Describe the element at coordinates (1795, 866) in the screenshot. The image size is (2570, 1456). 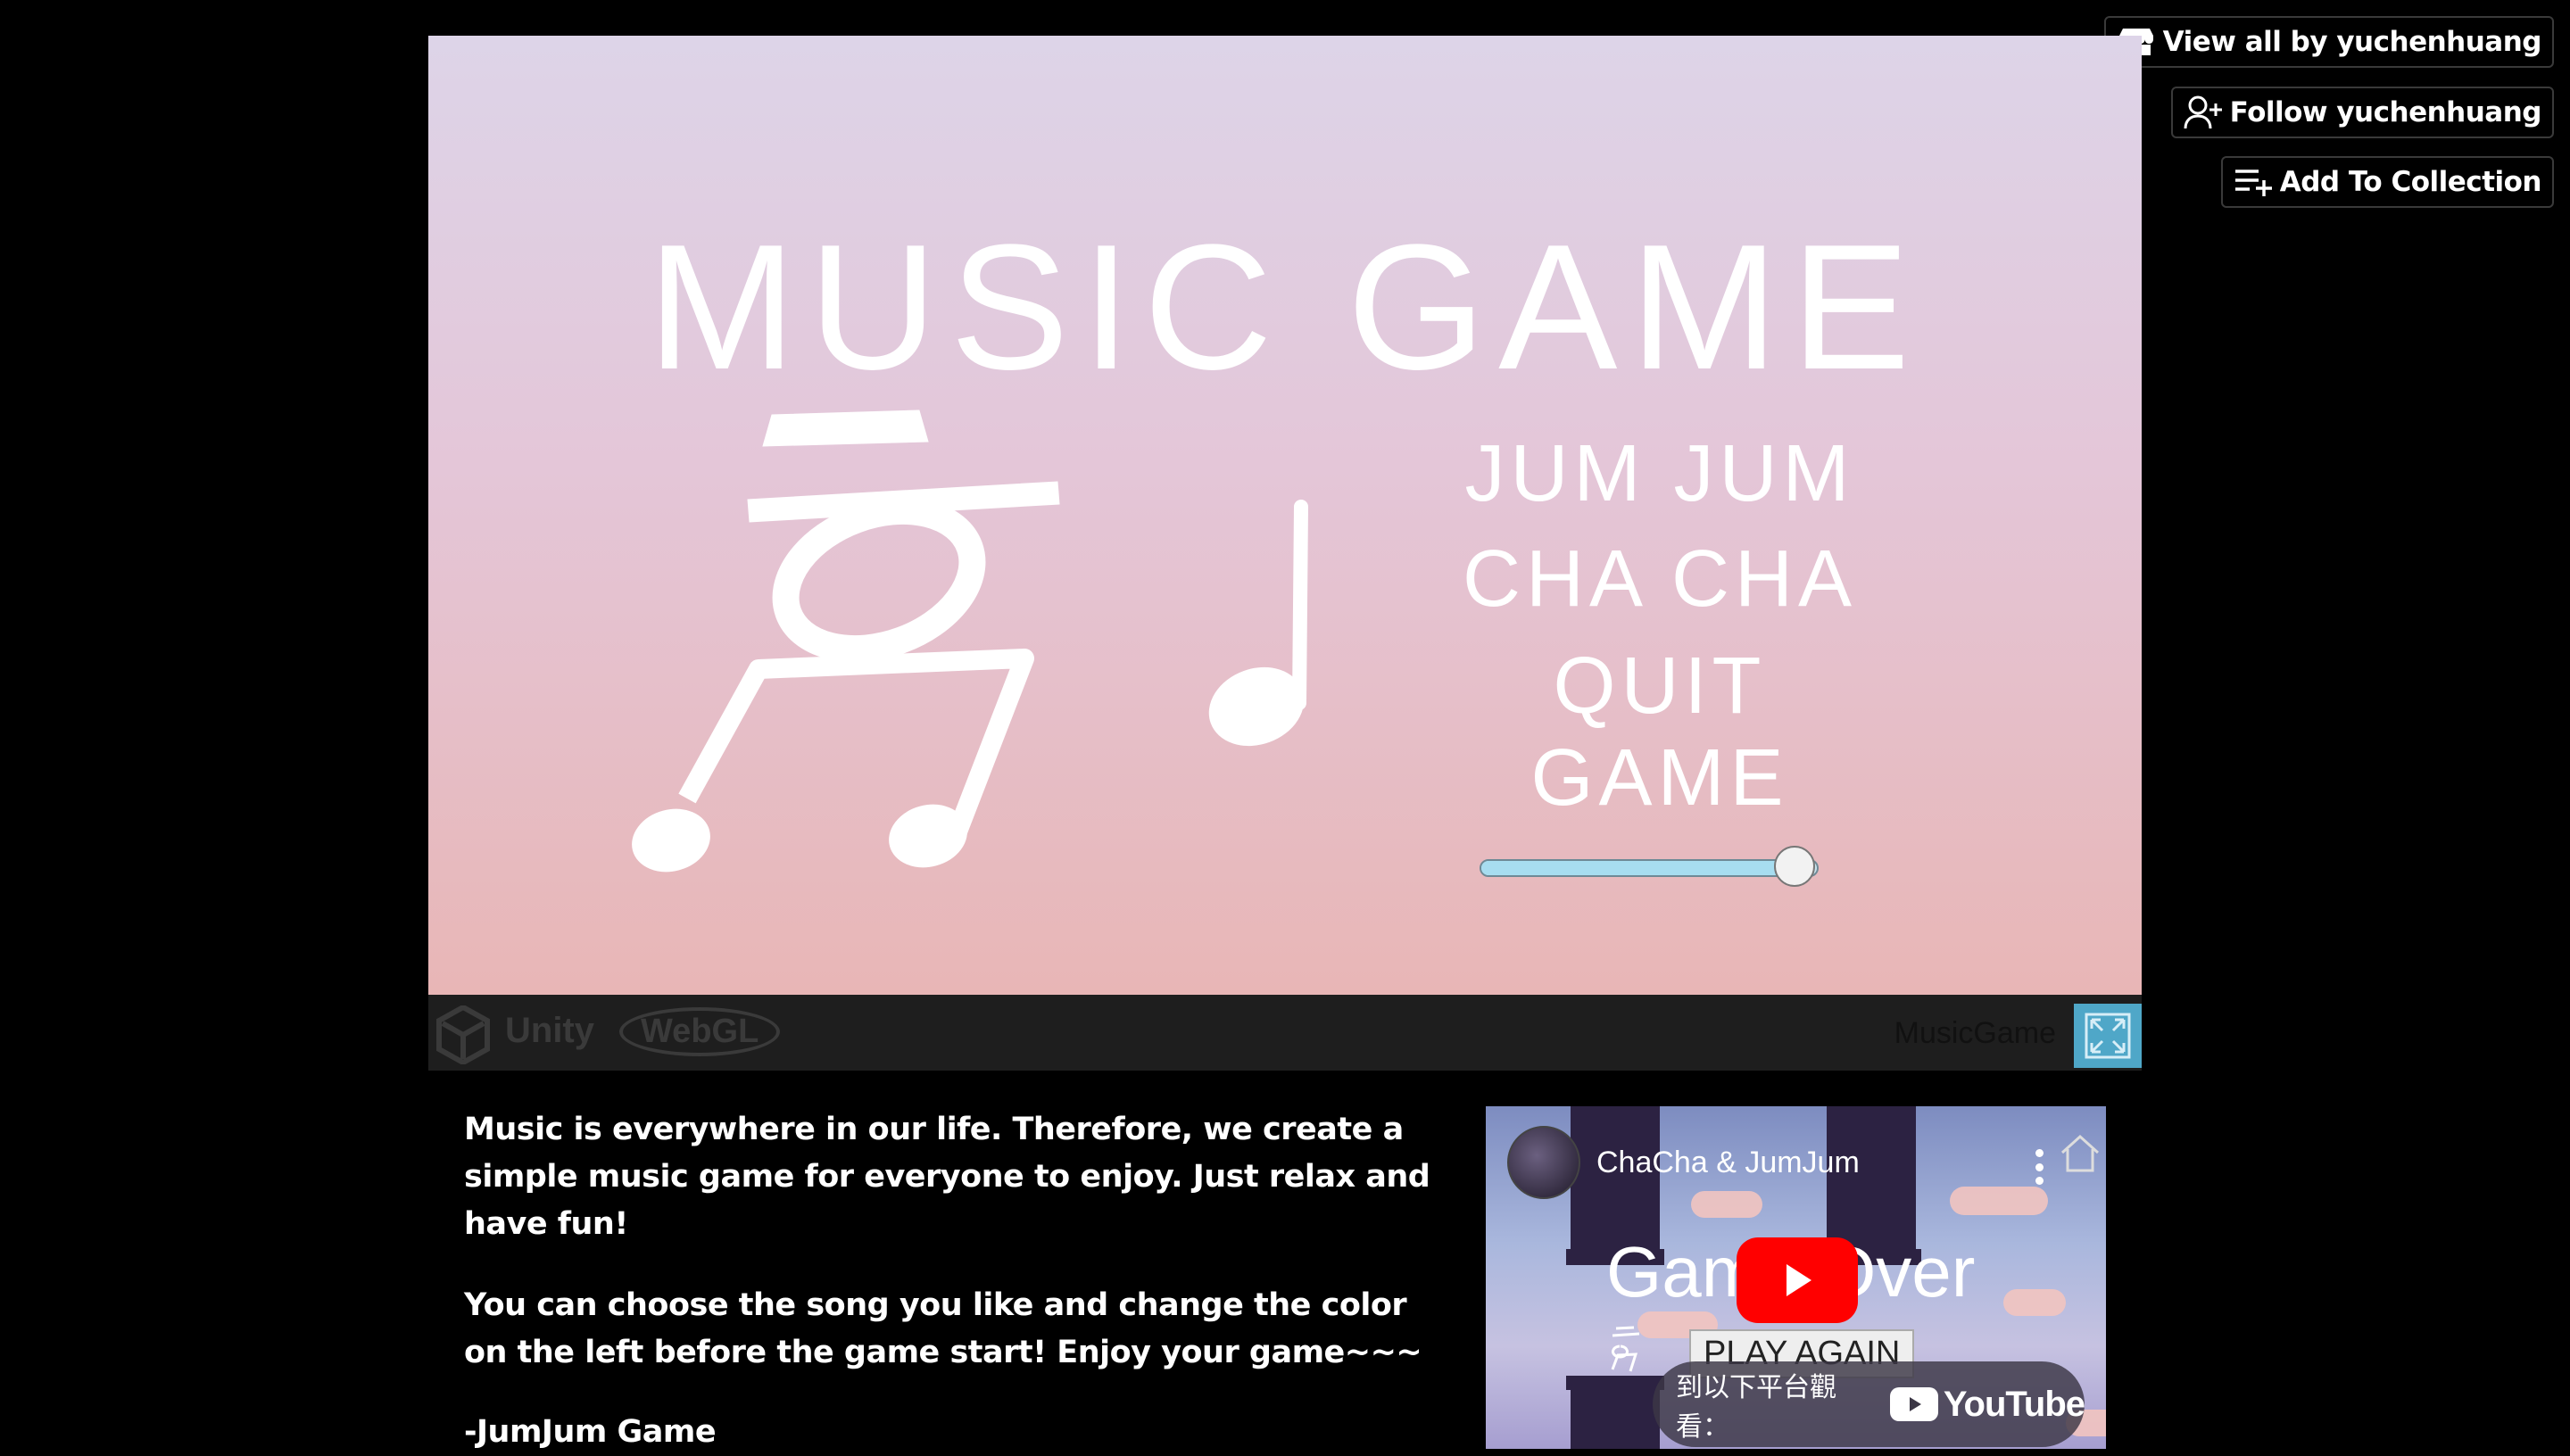
I see `volume-slider-handle` at that location.